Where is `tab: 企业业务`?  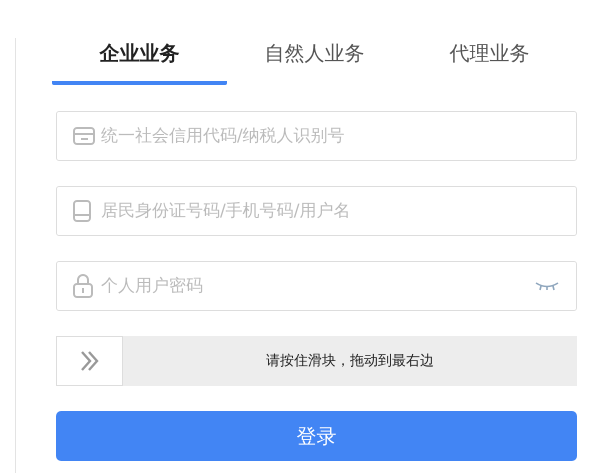 tab: 企业业务 is located at coordinates (139, 61).